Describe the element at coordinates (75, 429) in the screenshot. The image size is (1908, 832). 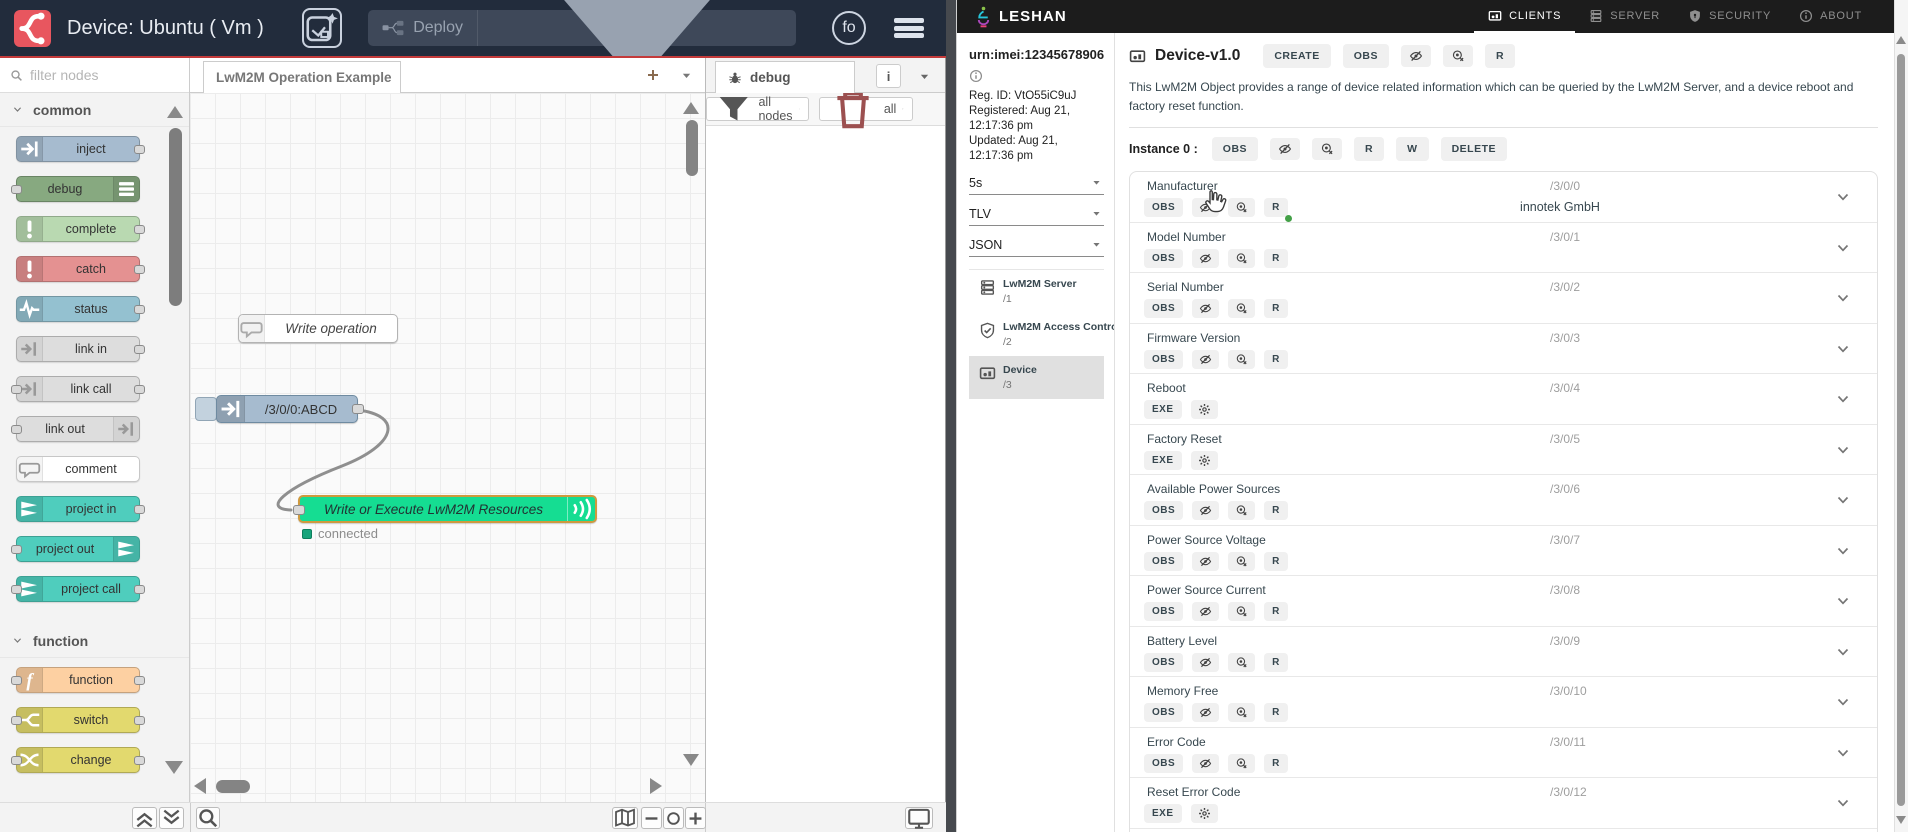
I see `palette-node-link-out: link out` at that location.